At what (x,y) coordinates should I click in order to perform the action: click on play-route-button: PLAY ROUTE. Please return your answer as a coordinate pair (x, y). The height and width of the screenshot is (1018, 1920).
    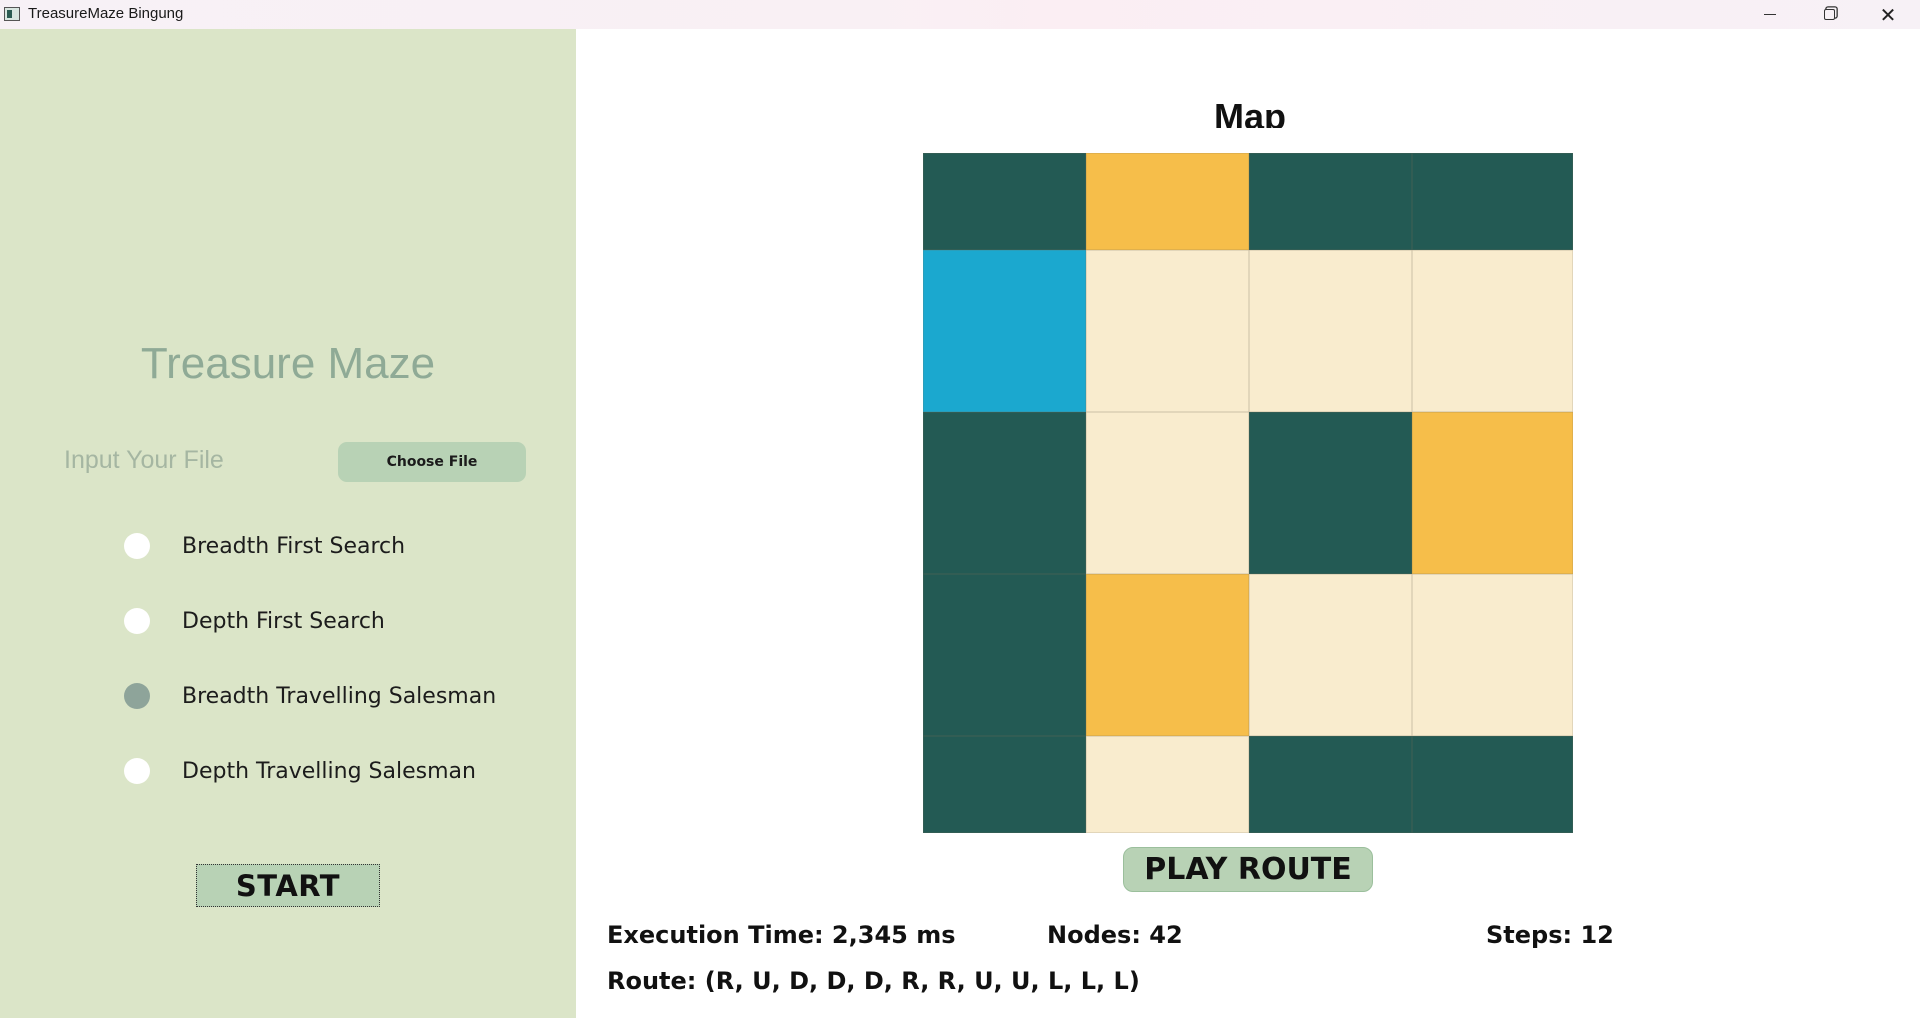
    Looking at the image, I should click on (1248, 869).